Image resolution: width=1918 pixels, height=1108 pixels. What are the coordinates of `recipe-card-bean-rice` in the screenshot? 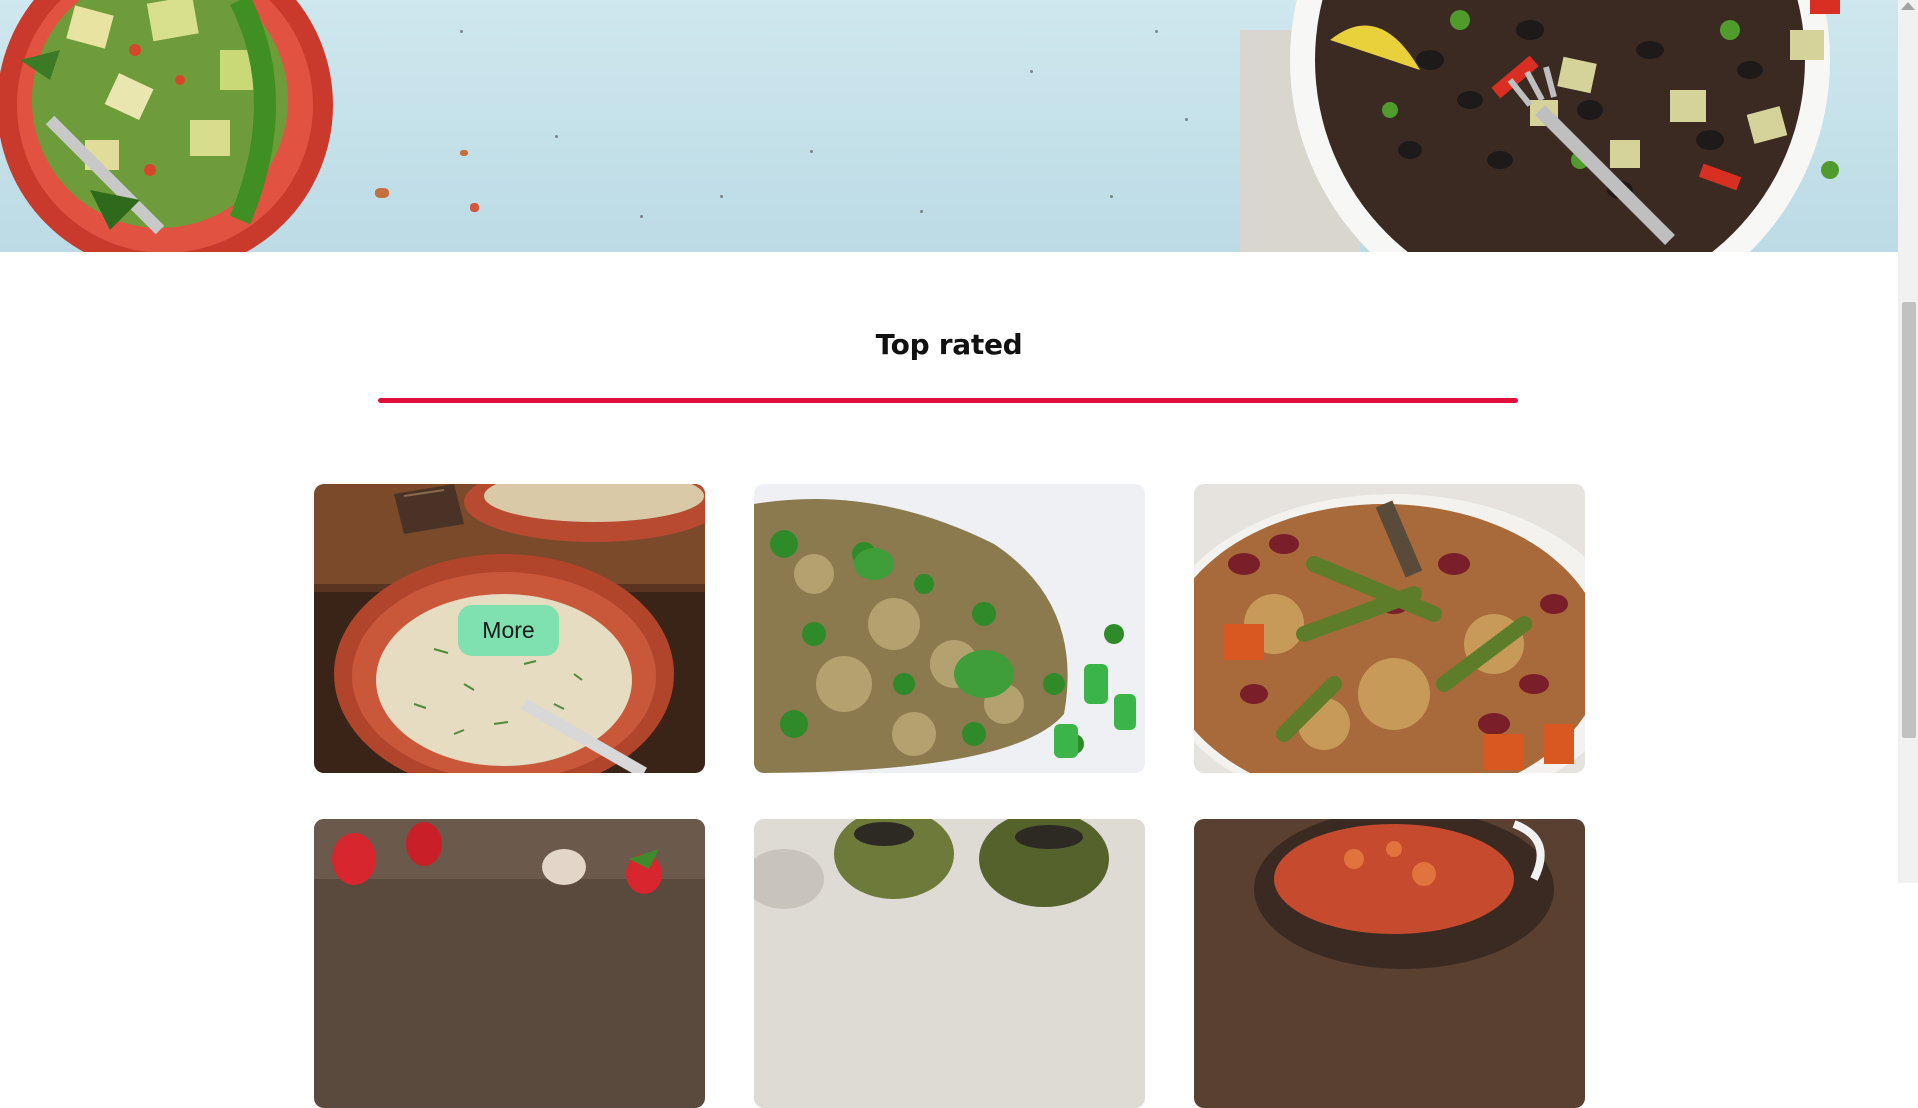 It's located at (1389, 628).